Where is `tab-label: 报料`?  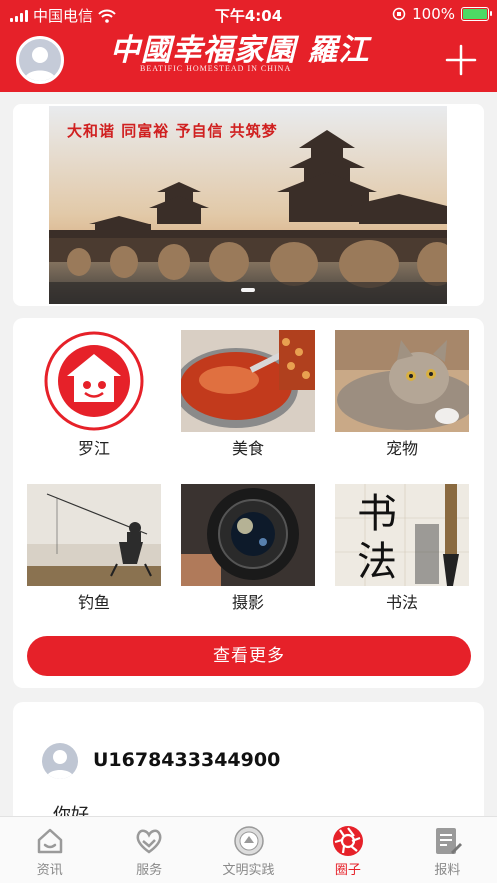
tab-label: 报料 is located at coordinates (447, 870).